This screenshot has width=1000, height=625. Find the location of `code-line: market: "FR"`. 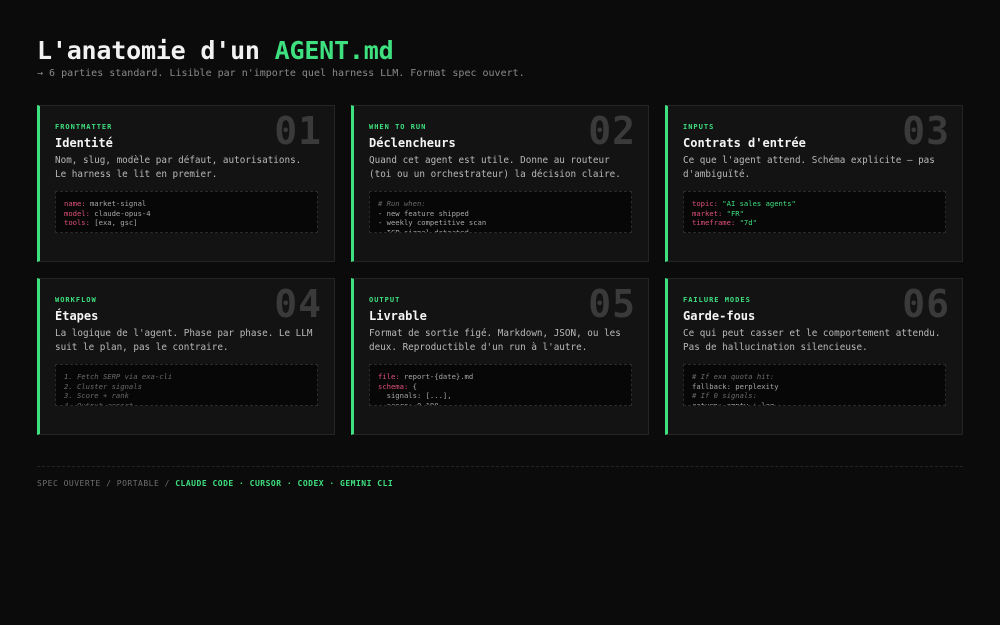

code-line: market: "FR" is located at coordinates (814, 214).